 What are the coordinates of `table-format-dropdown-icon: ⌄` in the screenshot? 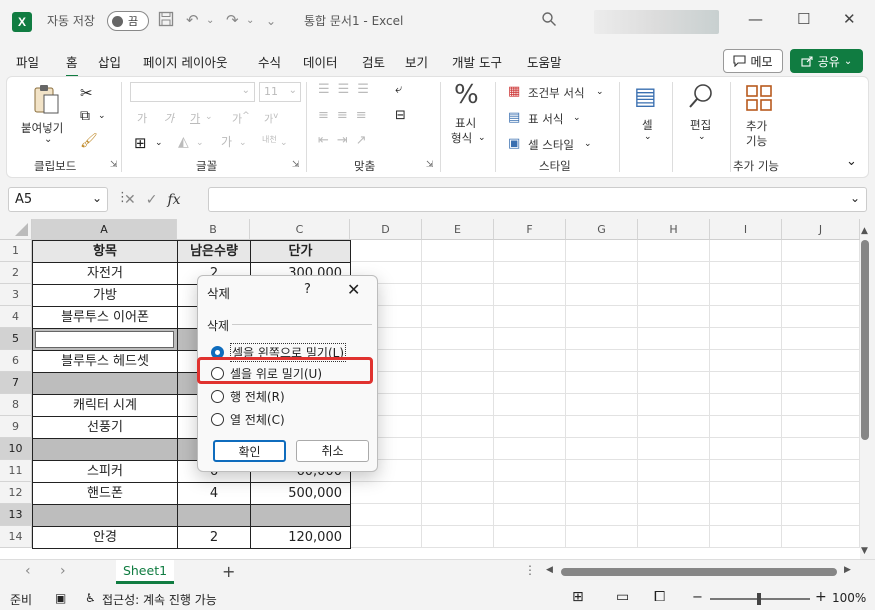 It's located at (577, 118).